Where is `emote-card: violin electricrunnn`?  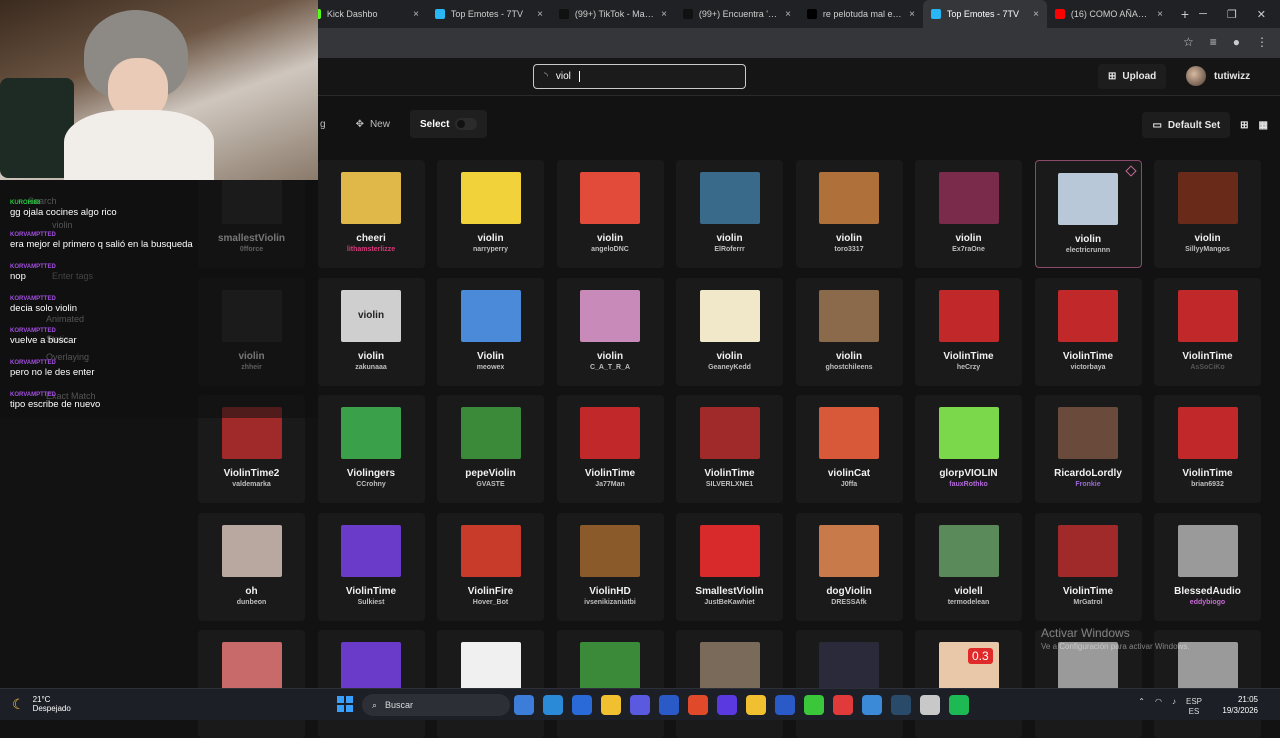
emote-card: violin electricrunnn is located at coordinates (1088, 214).